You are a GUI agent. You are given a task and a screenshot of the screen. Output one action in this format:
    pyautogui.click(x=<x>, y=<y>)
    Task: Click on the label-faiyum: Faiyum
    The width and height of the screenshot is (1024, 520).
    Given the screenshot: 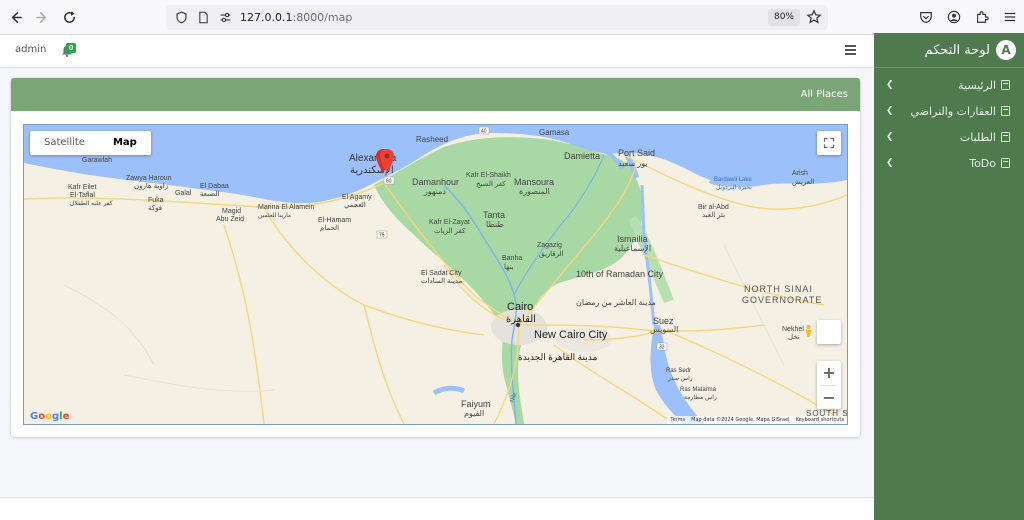 What is the action you would take?
    pyautogui.click(x=476, y=404)
    